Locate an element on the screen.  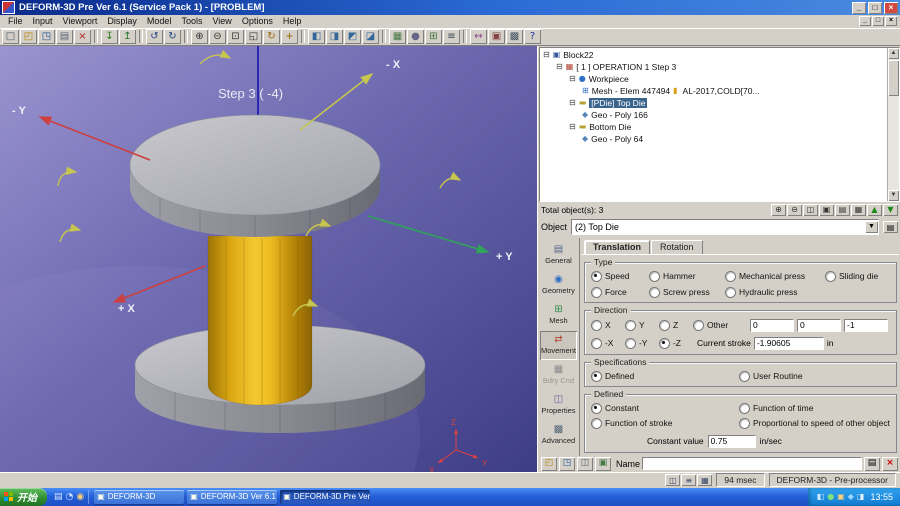
side-tab-general: ▤ General is located at coordinates (558, 255).